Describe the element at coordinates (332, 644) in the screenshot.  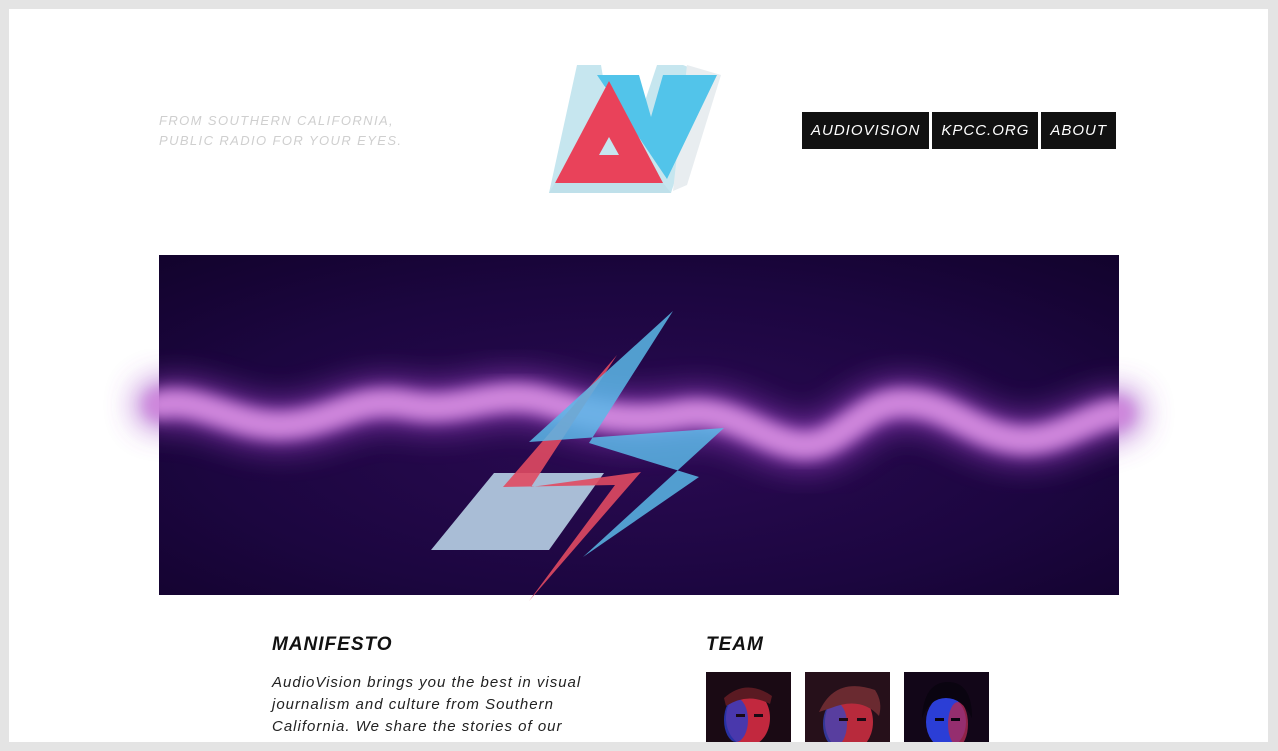
I see `manifesto-heading: MANIFESTO` at that location.